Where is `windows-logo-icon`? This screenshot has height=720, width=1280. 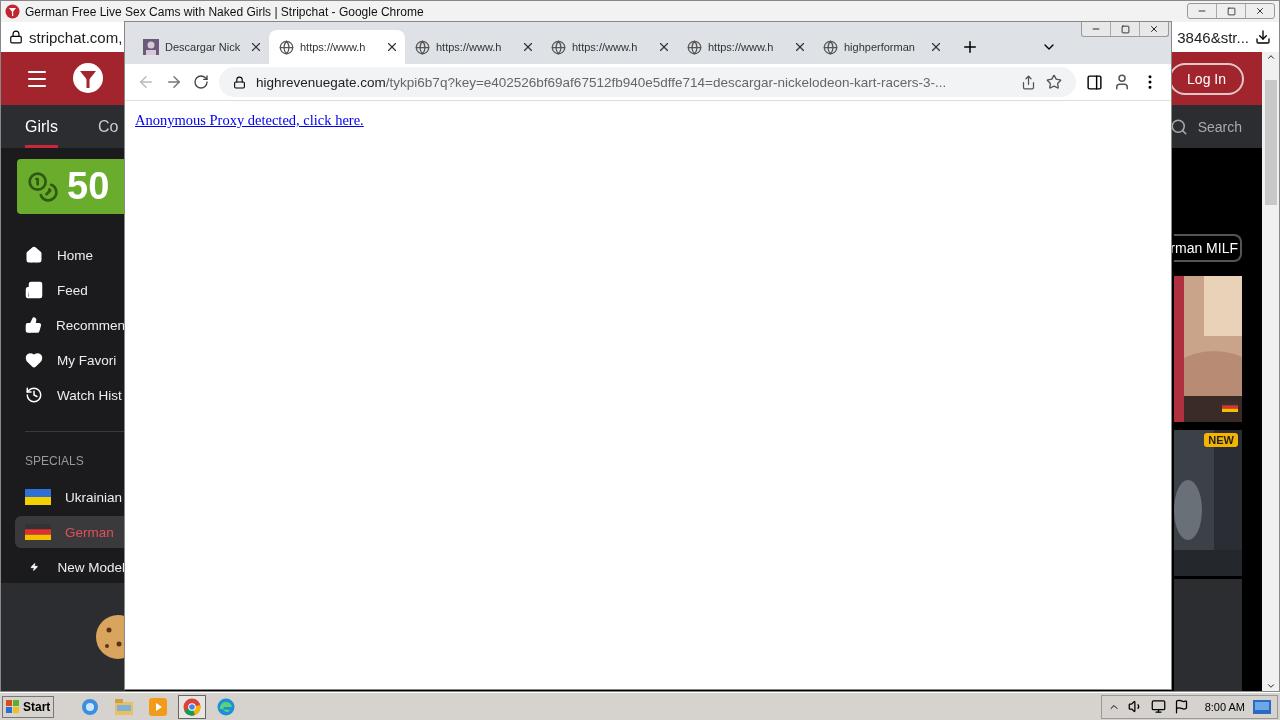 windows-logo-icon is located at coordinates (13, 706).